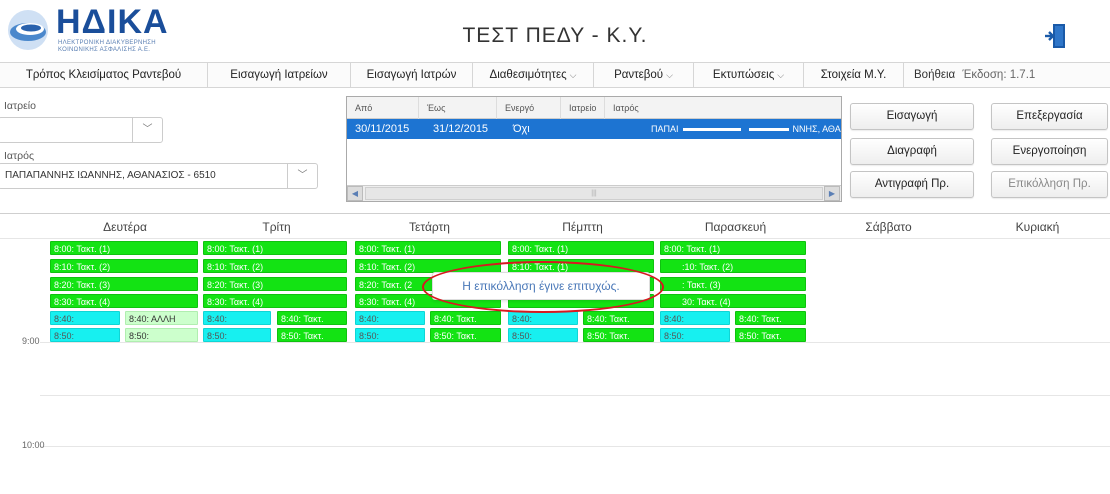  Describe the element at coordinates (708, 267) in the screenshot. I see `slot-label: :10: Τακτ. (2)` at that location.